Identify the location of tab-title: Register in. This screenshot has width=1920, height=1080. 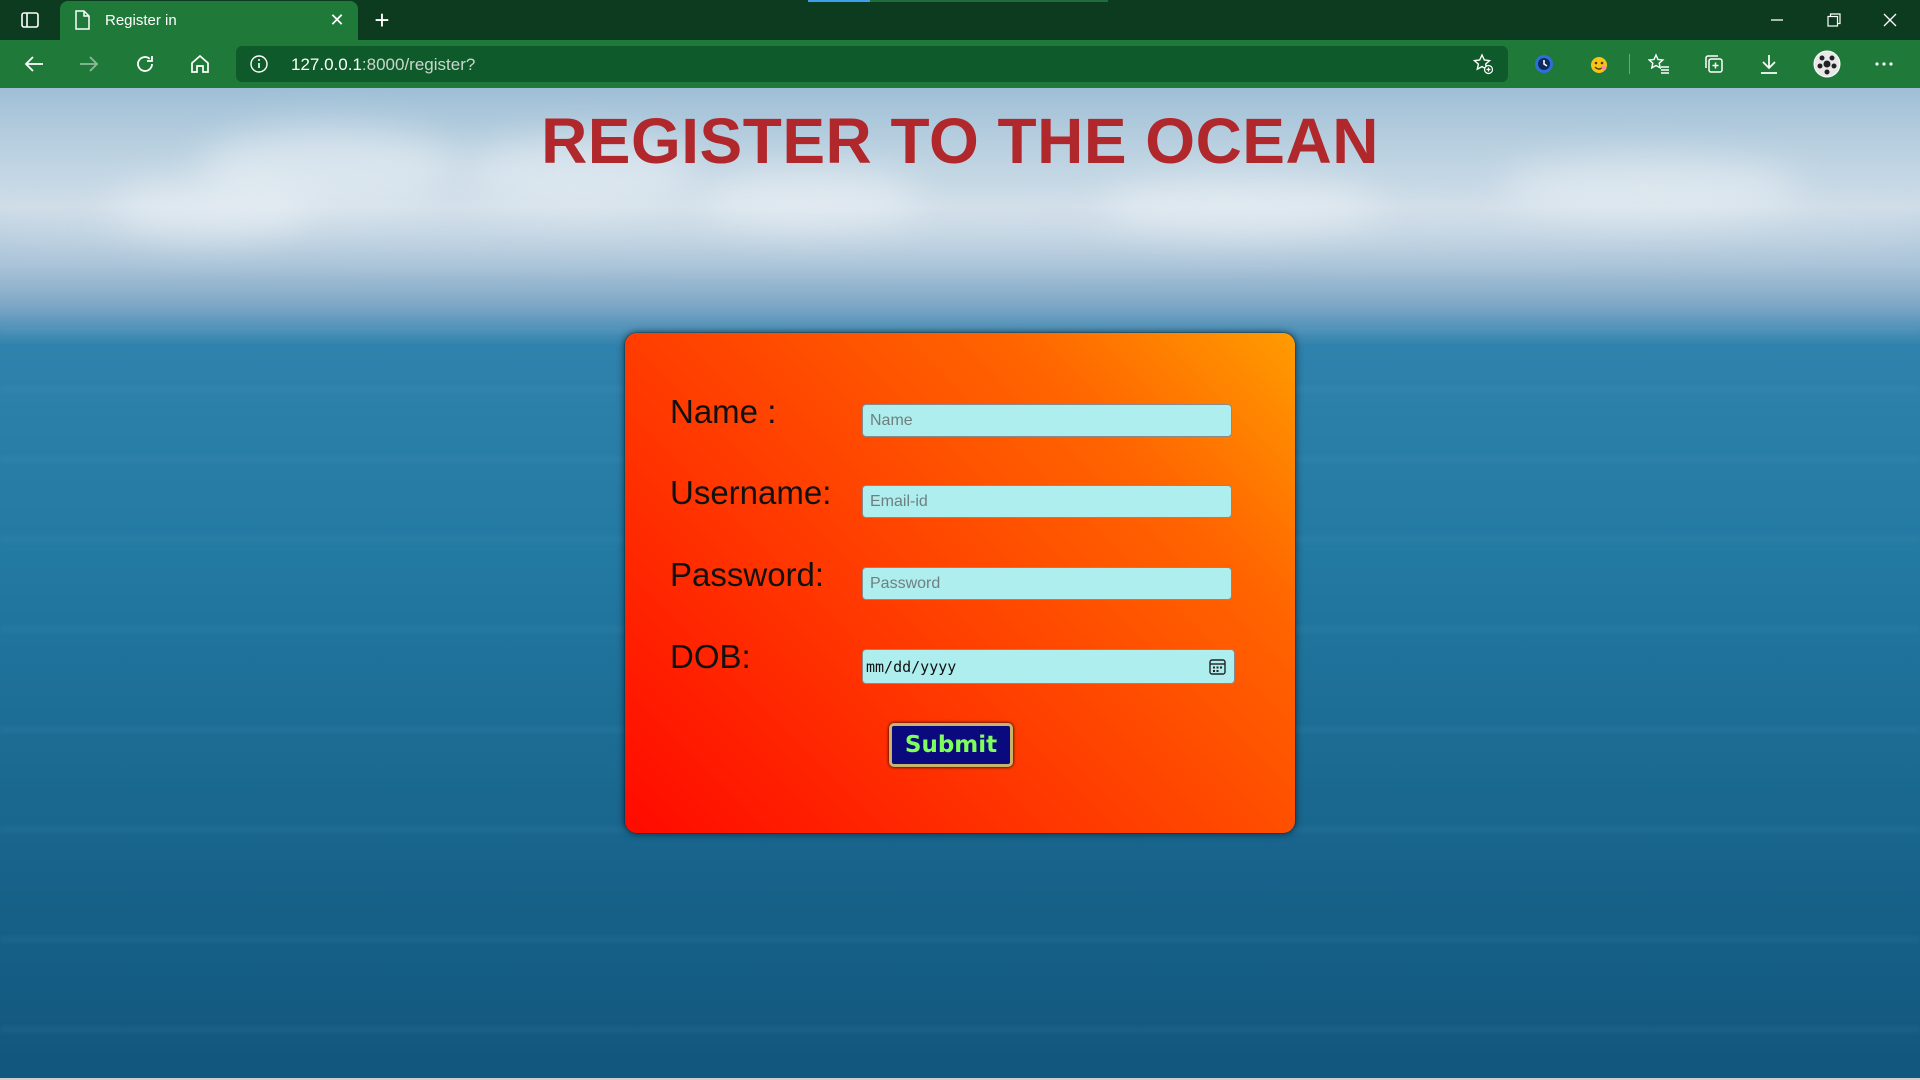
(141, 20).